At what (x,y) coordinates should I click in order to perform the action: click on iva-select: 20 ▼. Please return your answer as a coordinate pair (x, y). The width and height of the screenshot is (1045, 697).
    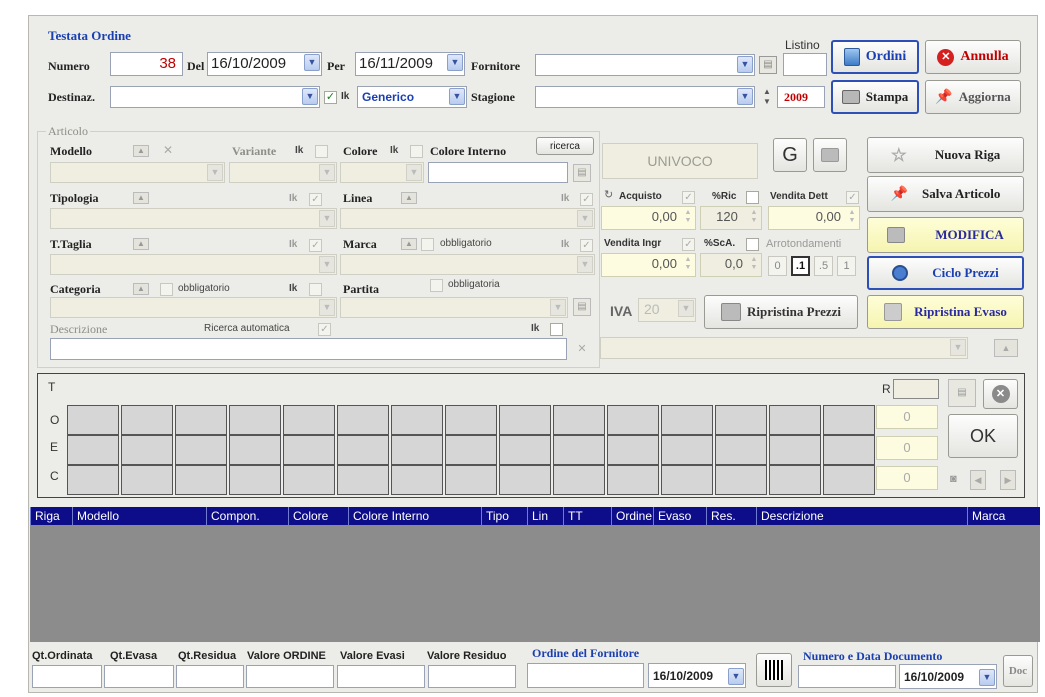
    Looking at the image, I should click on (667, 310).